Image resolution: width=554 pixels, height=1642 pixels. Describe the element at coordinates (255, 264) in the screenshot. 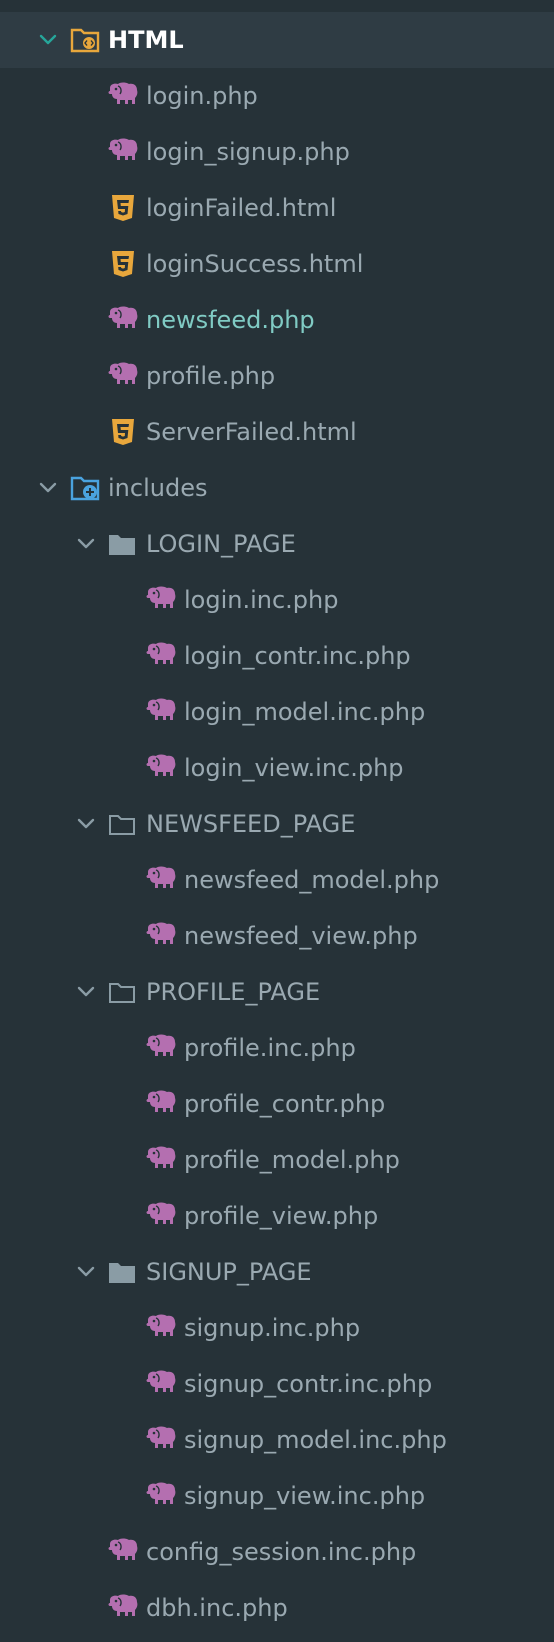

I see `file-label: loginSuccess.html` at that location.